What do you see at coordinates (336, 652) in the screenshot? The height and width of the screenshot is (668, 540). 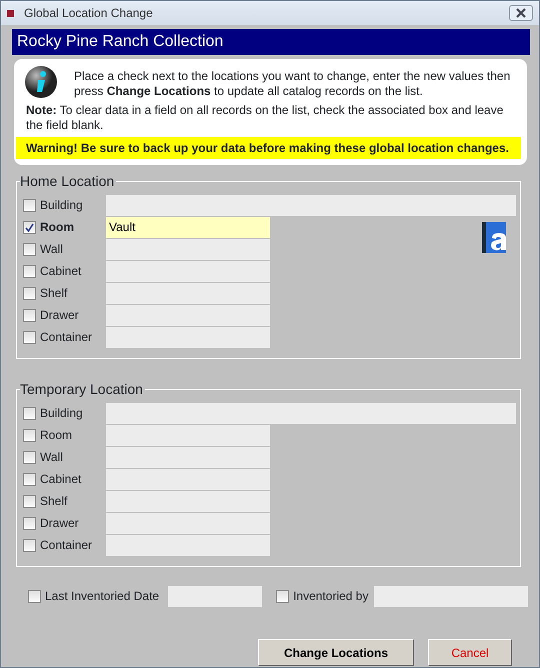 I see `change-locations-button: Change Locations` at bounding box center [336, 652].